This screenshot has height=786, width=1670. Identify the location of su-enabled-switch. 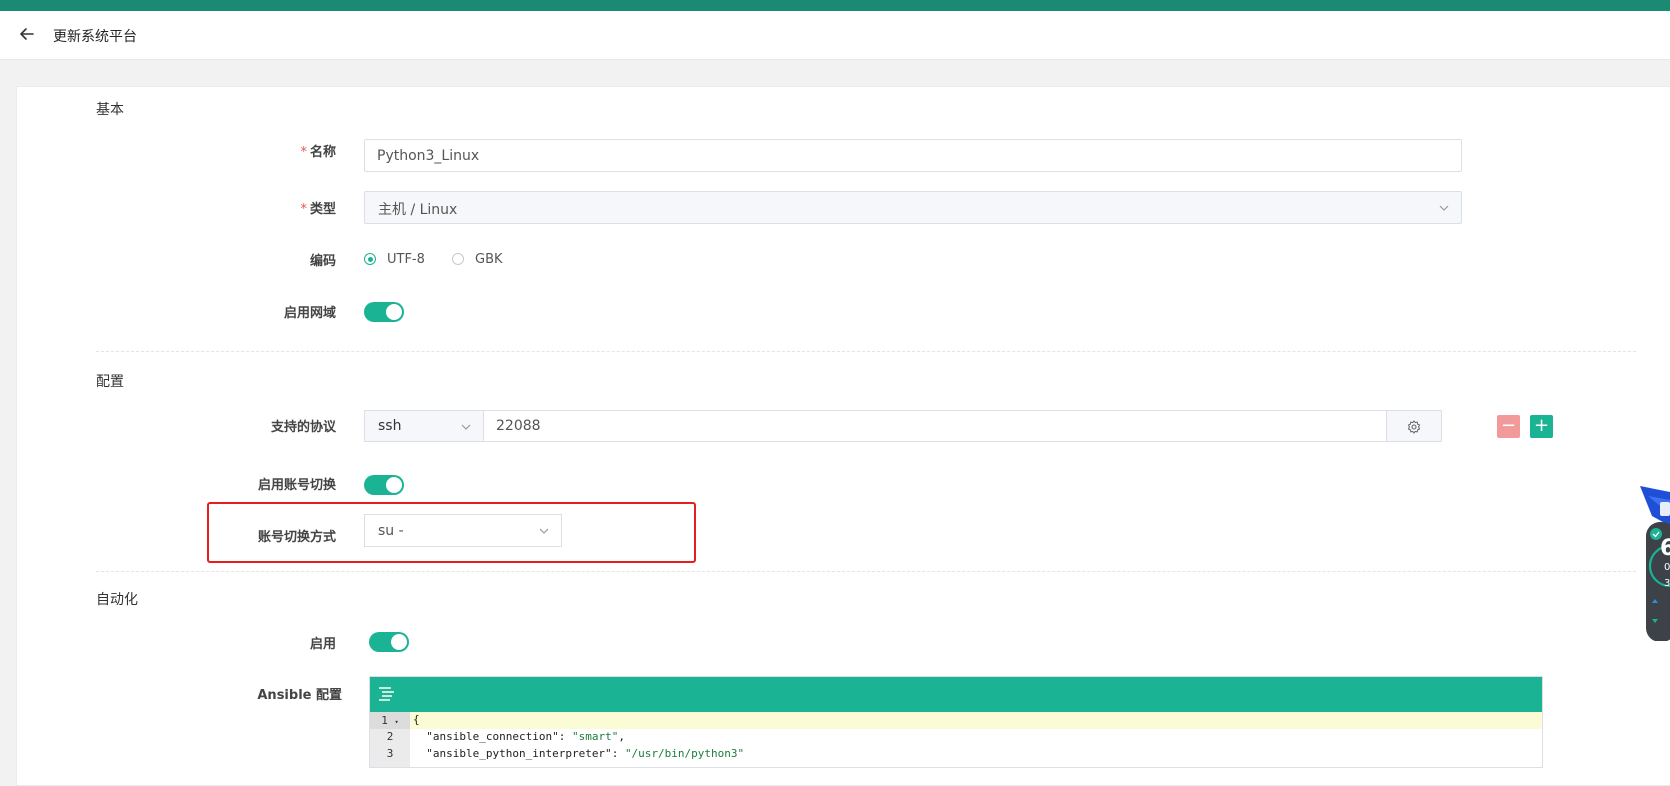
(384, 485).